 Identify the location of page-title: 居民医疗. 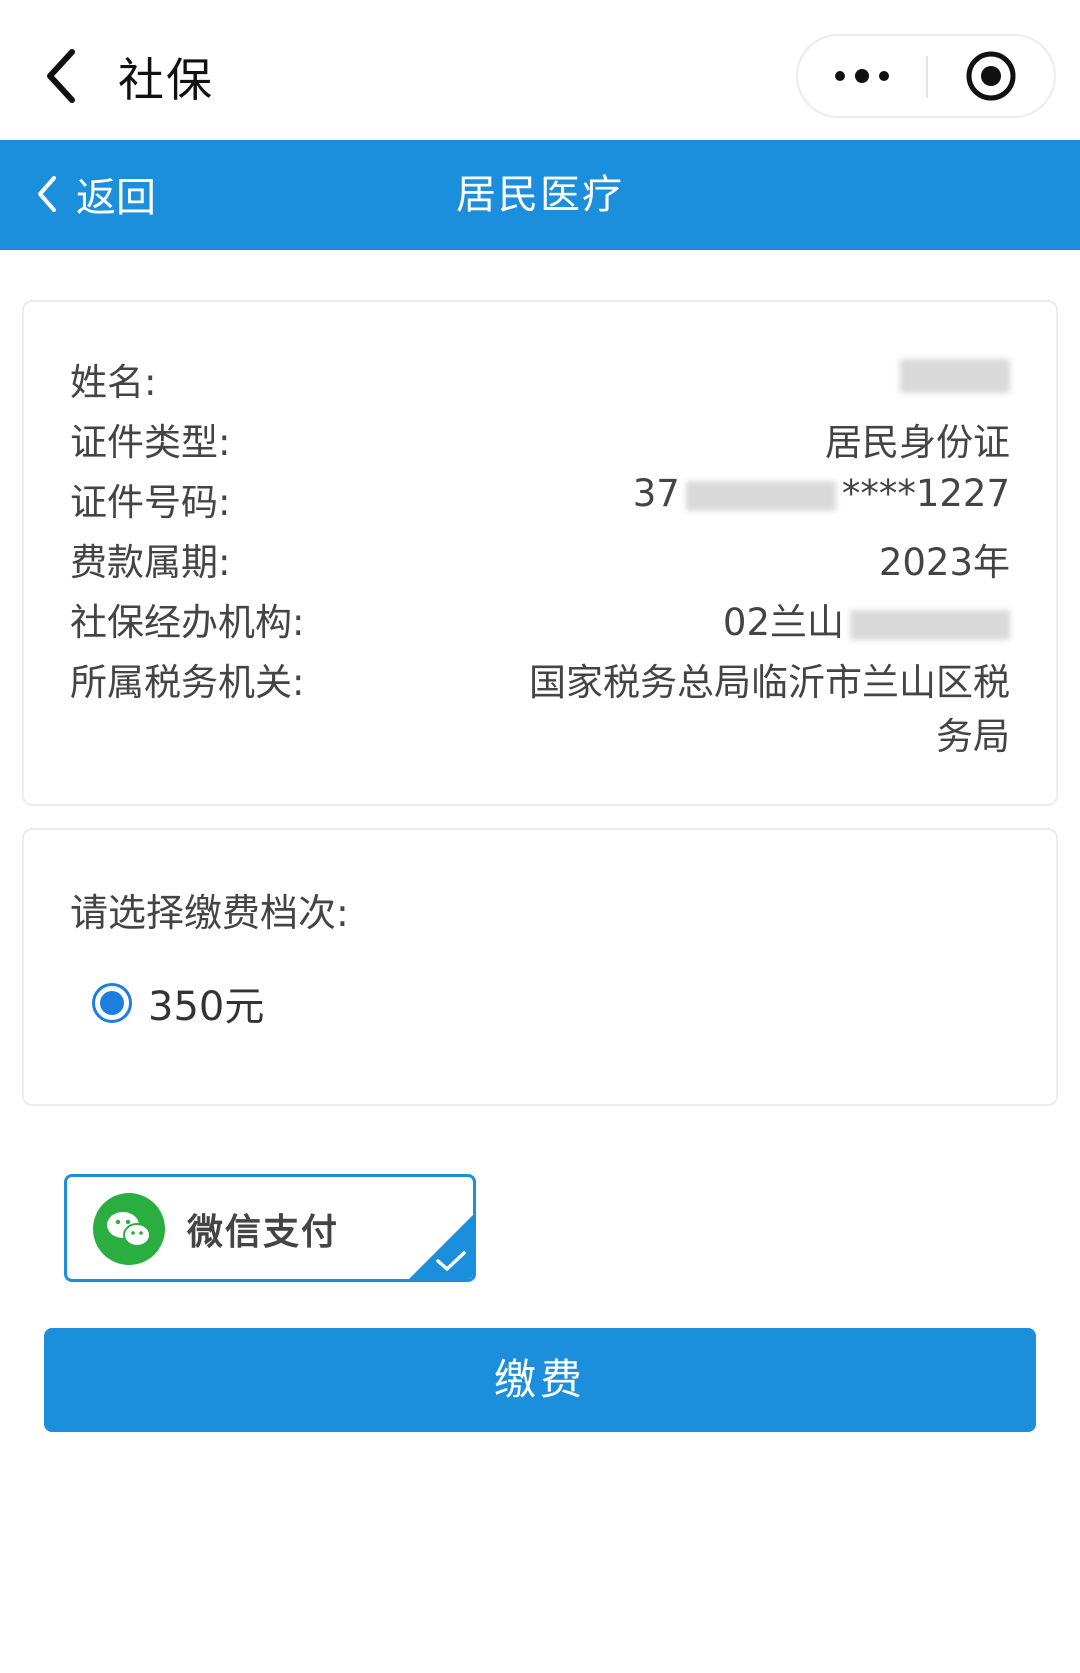
(540, 195).